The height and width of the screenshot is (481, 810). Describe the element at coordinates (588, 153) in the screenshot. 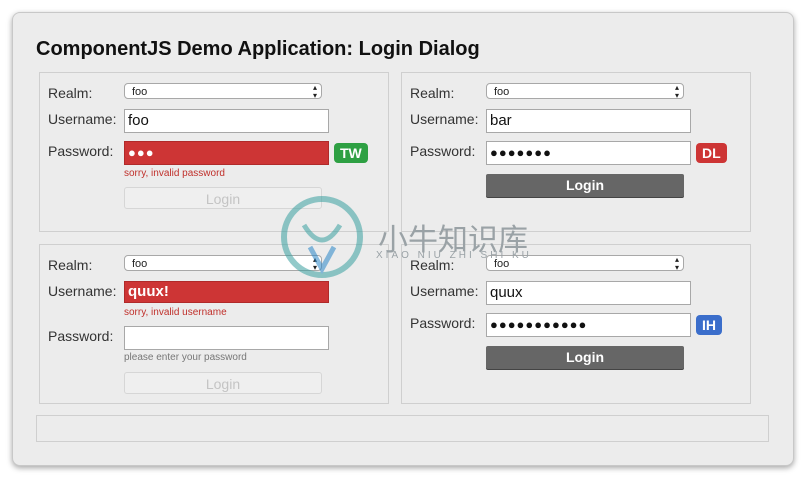

I see `password-field: ●●●●●●●` at that location.